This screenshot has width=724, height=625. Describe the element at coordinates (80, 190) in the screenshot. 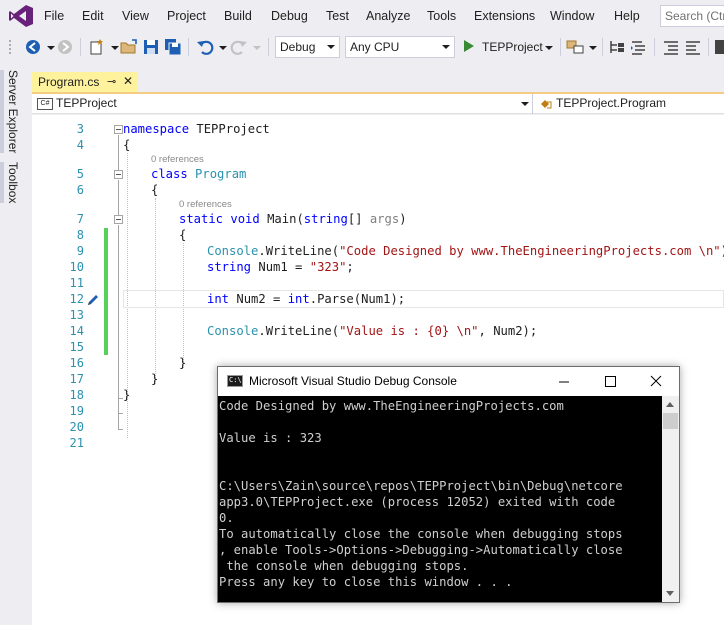

I see `line-number: 6` at that location.